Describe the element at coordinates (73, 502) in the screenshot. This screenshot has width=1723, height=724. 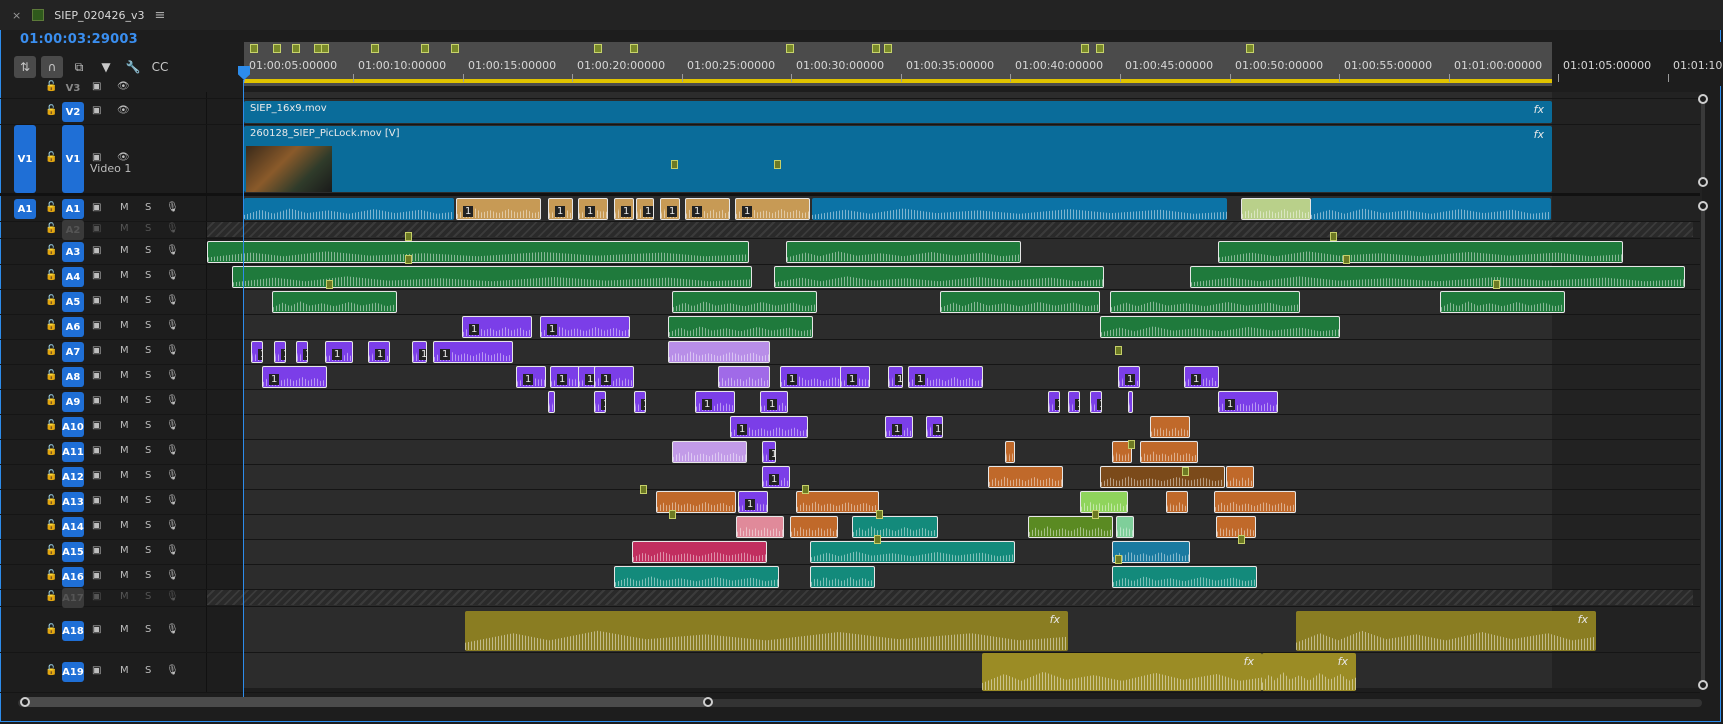
I see `track-target-a13: A13` at that location.